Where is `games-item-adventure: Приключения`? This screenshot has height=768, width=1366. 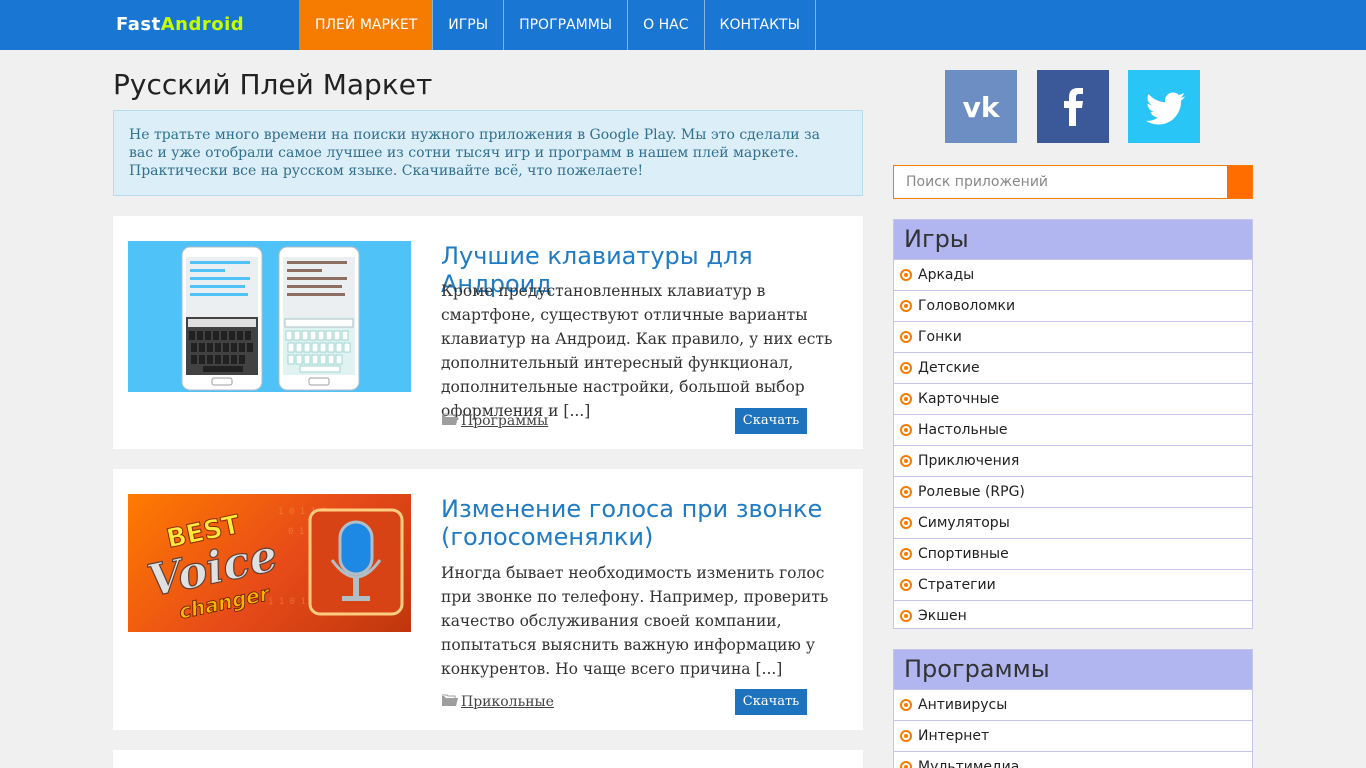 games-item-adventure: Приключения is located at coordinates (1073, 460).